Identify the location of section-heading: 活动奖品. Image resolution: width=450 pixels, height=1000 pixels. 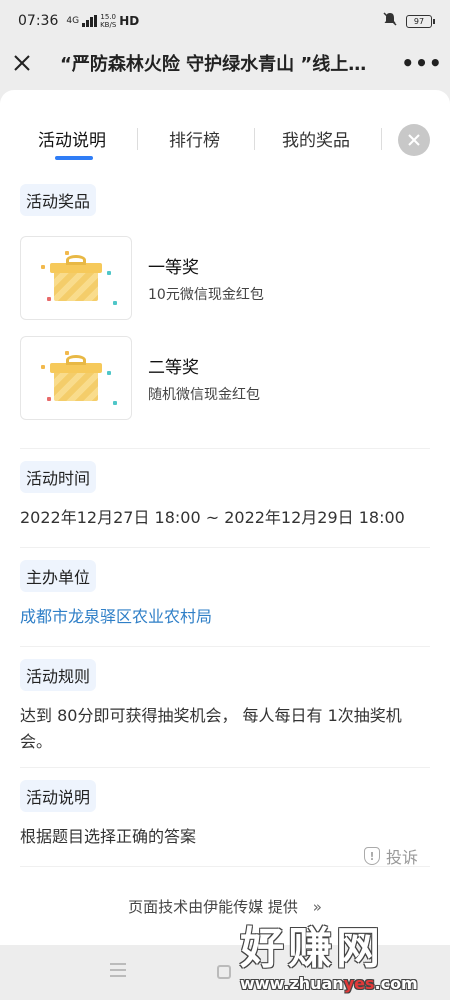
(58, 200).